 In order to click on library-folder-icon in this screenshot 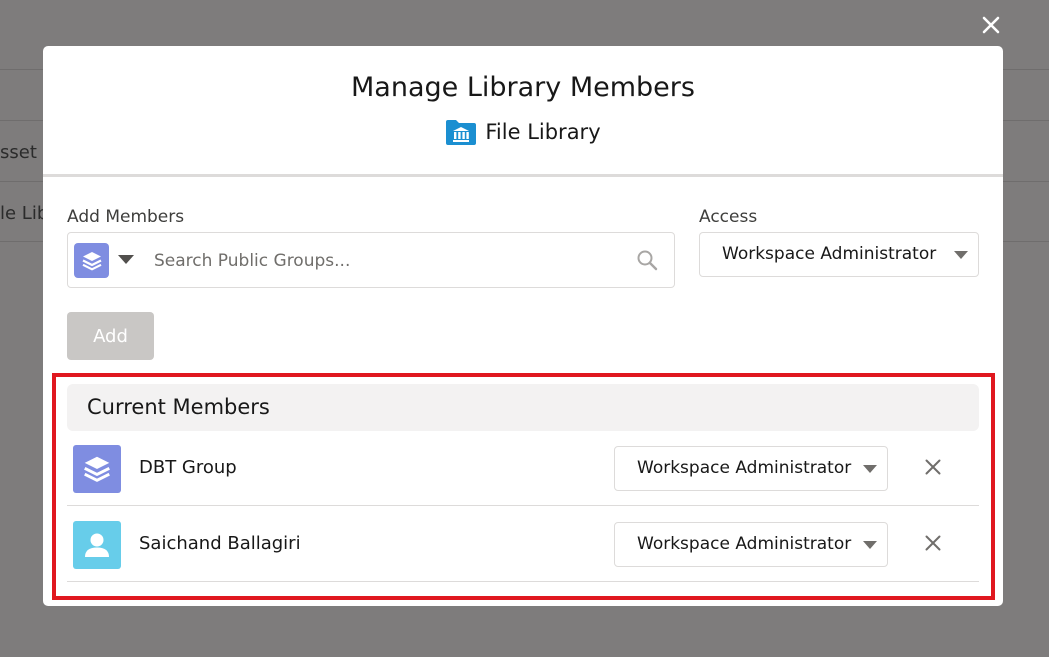, I will do `click(461, 132)`.